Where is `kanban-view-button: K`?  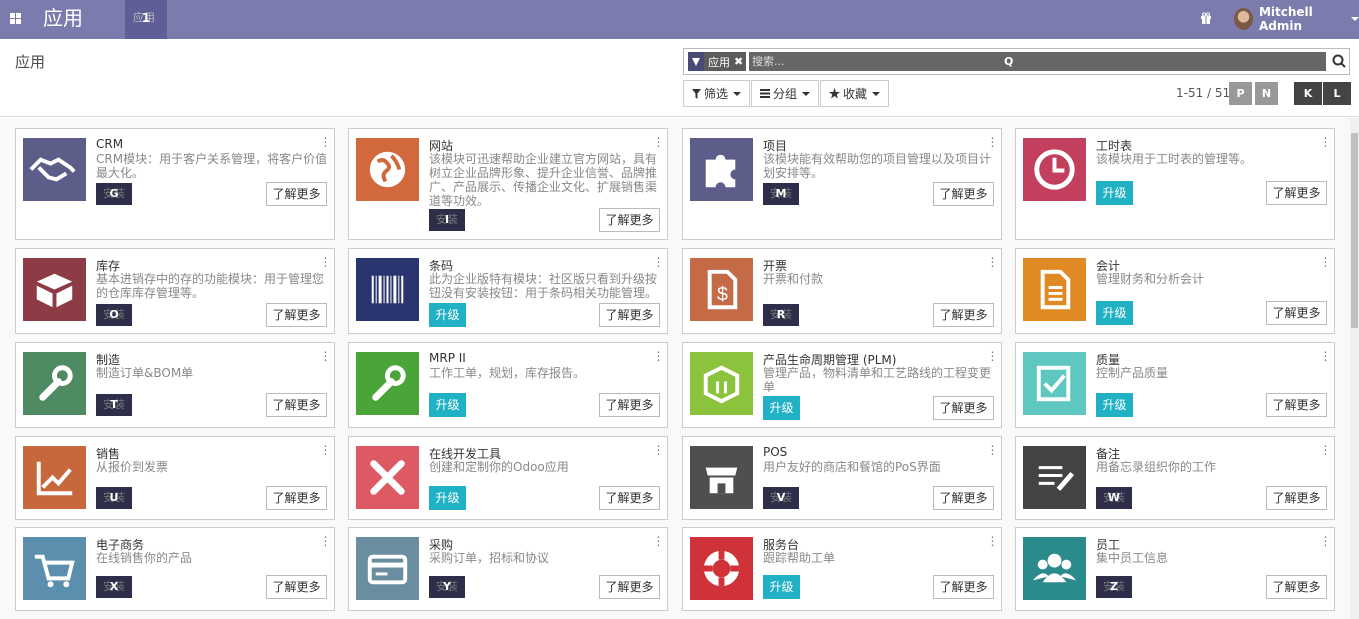
kanban-view-button: K is located at coordinates (1308, 93).